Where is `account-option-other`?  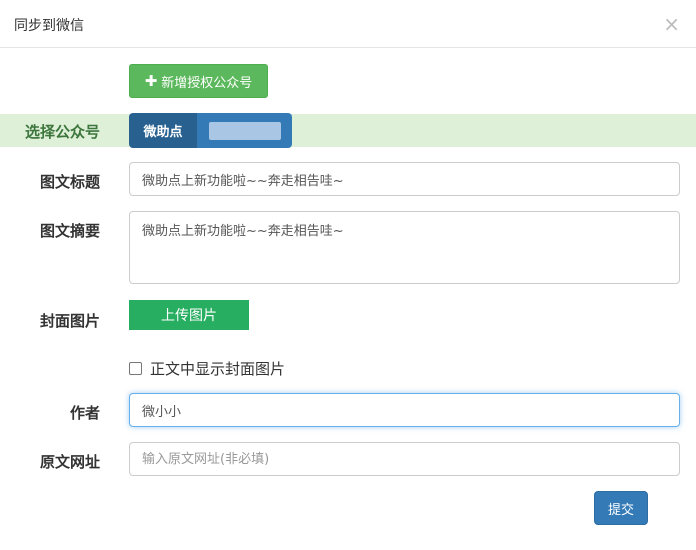 account-option-other is located at coordinates (244, 130).